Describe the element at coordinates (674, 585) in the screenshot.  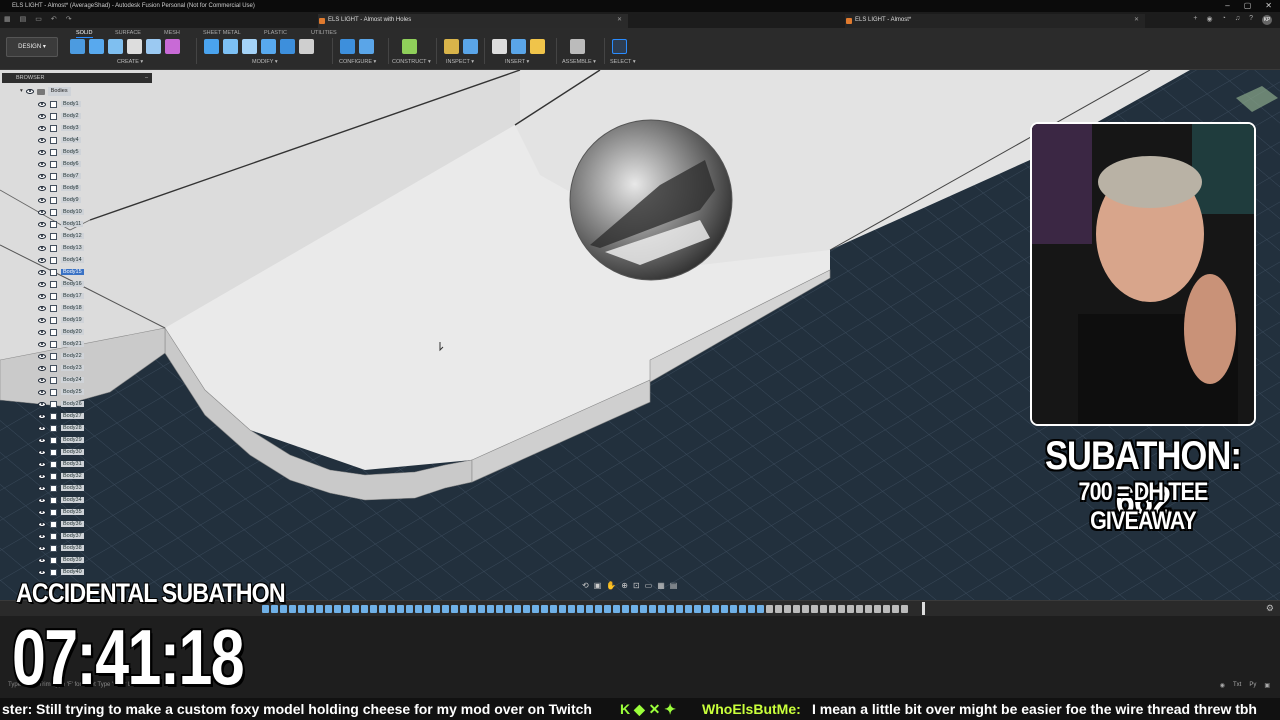
I see `viewports-icon: ▤` at that location.